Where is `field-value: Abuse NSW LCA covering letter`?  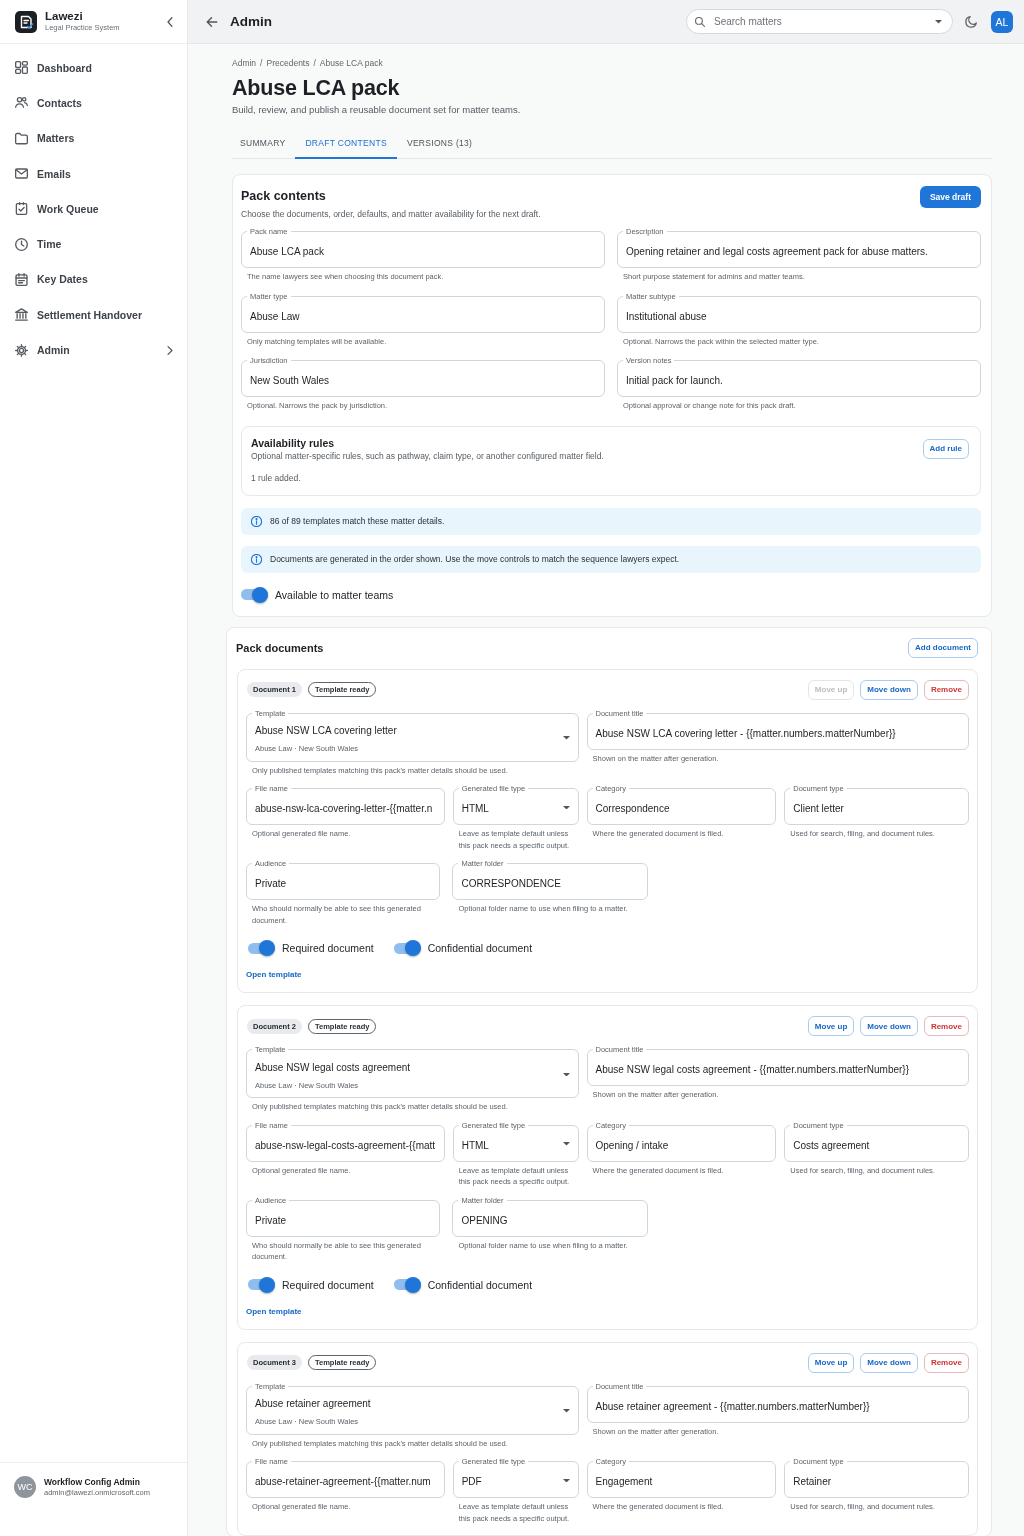 field-value: Abuse NSW LCA covering letter is located at coordinates (326, 730).